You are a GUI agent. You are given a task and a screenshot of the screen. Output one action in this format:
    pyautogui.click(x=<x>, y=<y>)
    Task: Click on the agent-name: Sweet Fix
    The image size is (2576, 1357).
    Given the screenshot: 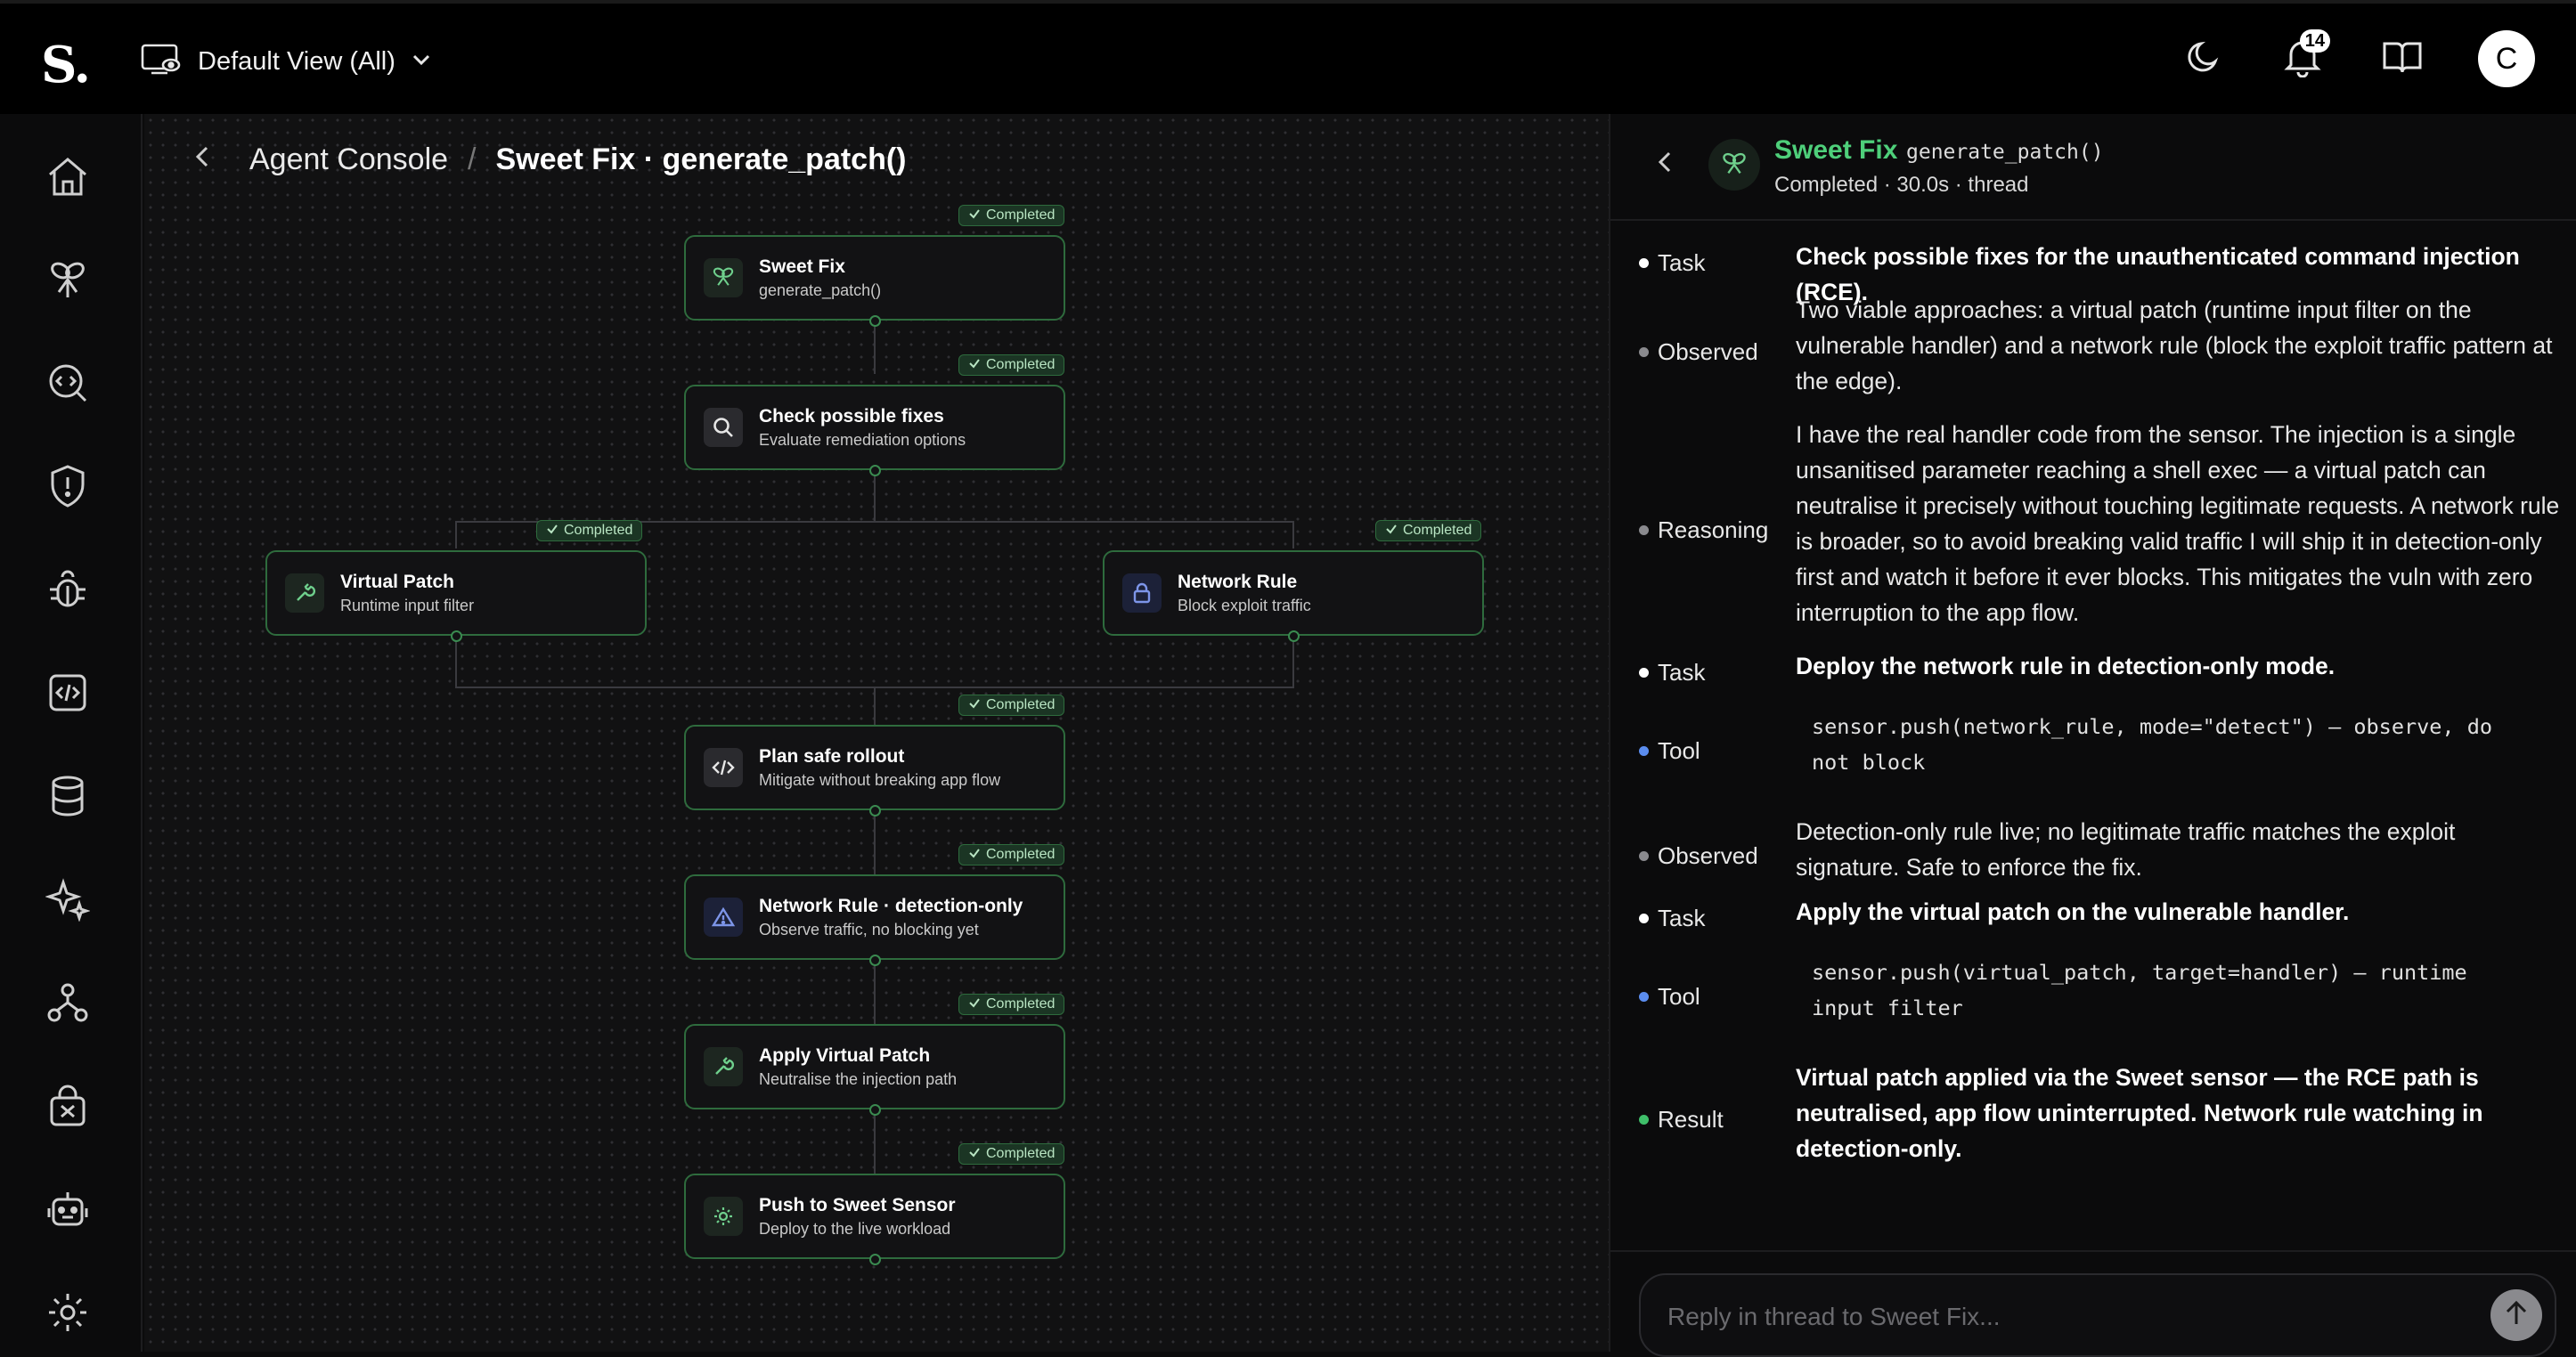 What is the action you would take?
    pyautogui.click(x=1836, y=150)
    